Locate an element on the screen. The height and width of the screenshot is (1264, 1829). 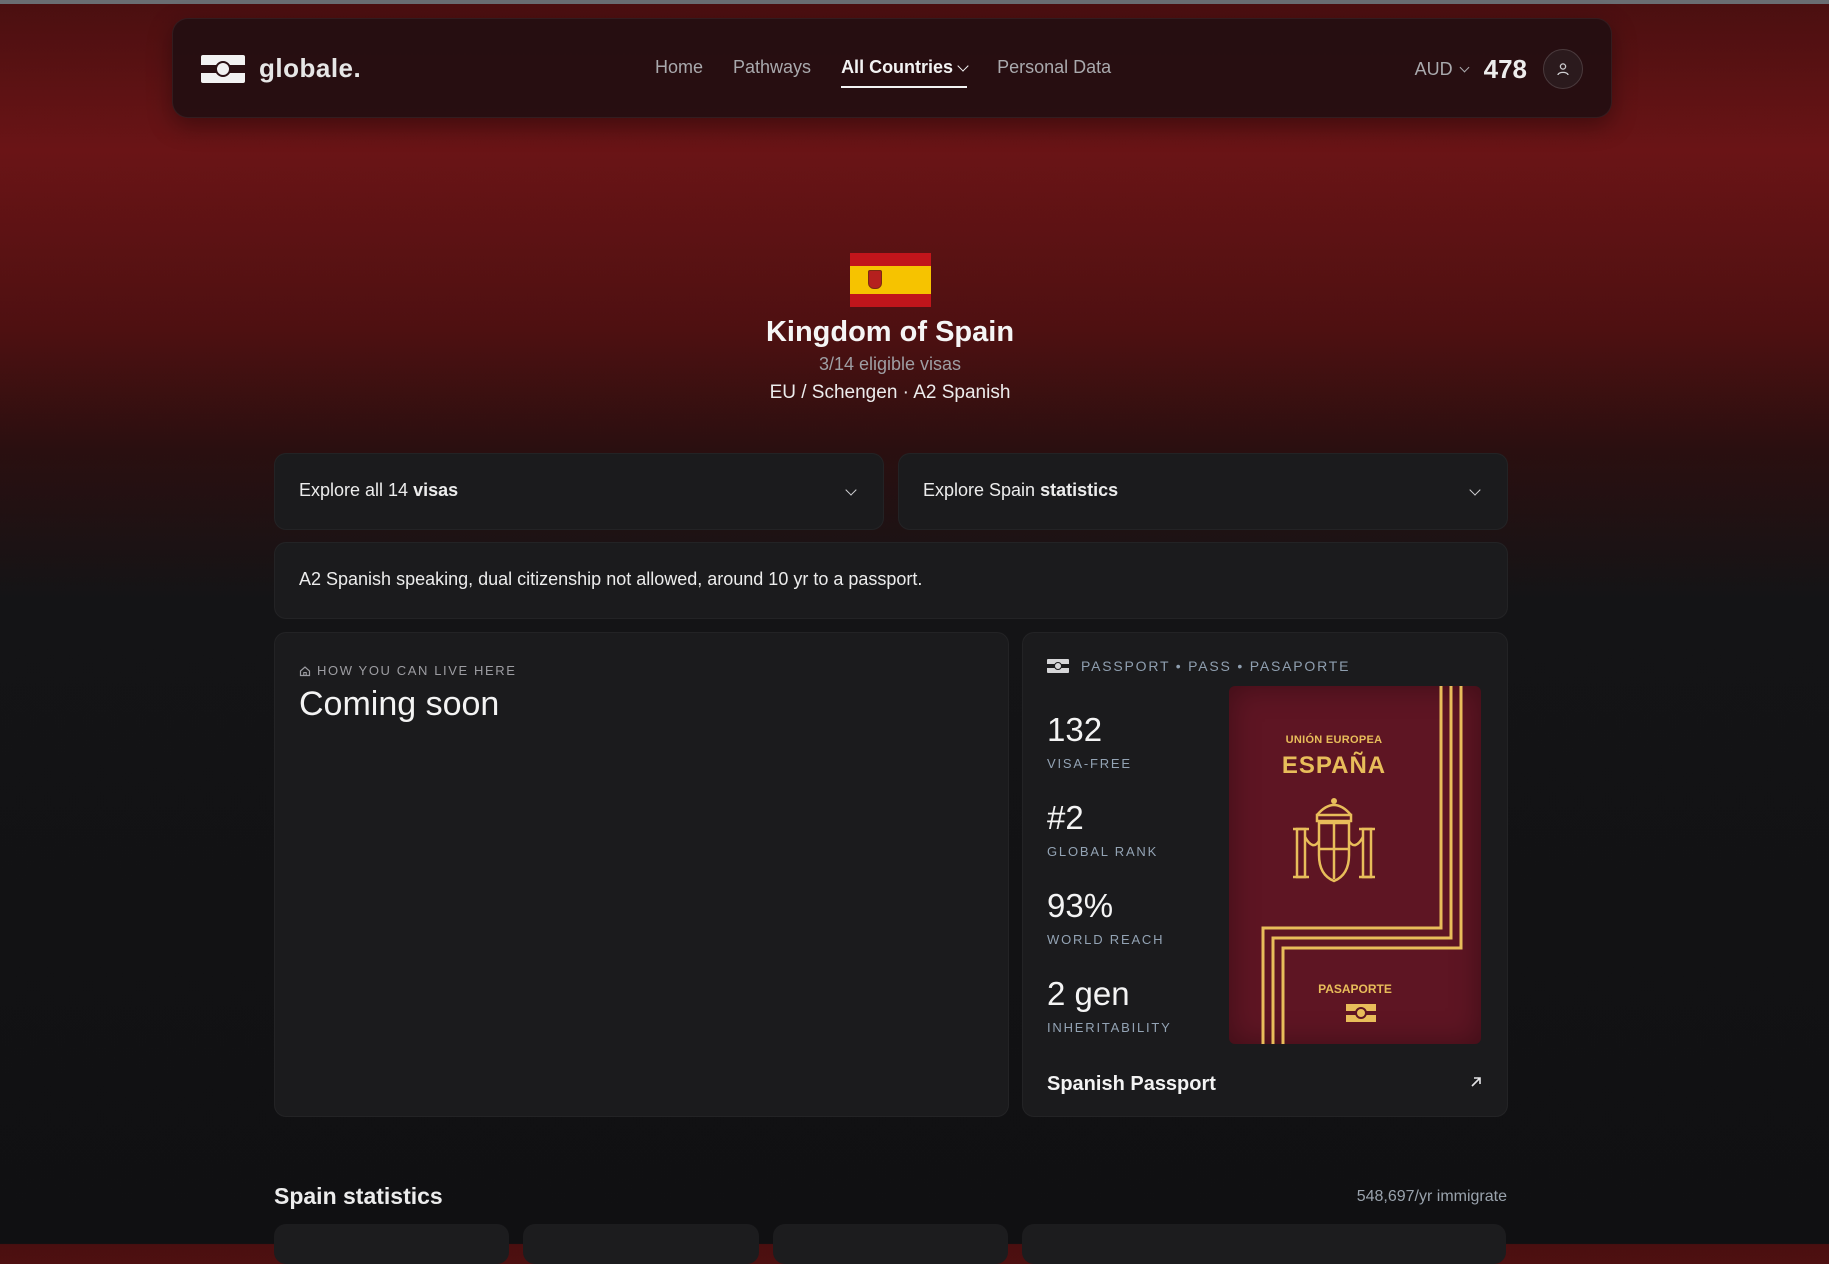
user-icon is located at coordinates (1563, 69).